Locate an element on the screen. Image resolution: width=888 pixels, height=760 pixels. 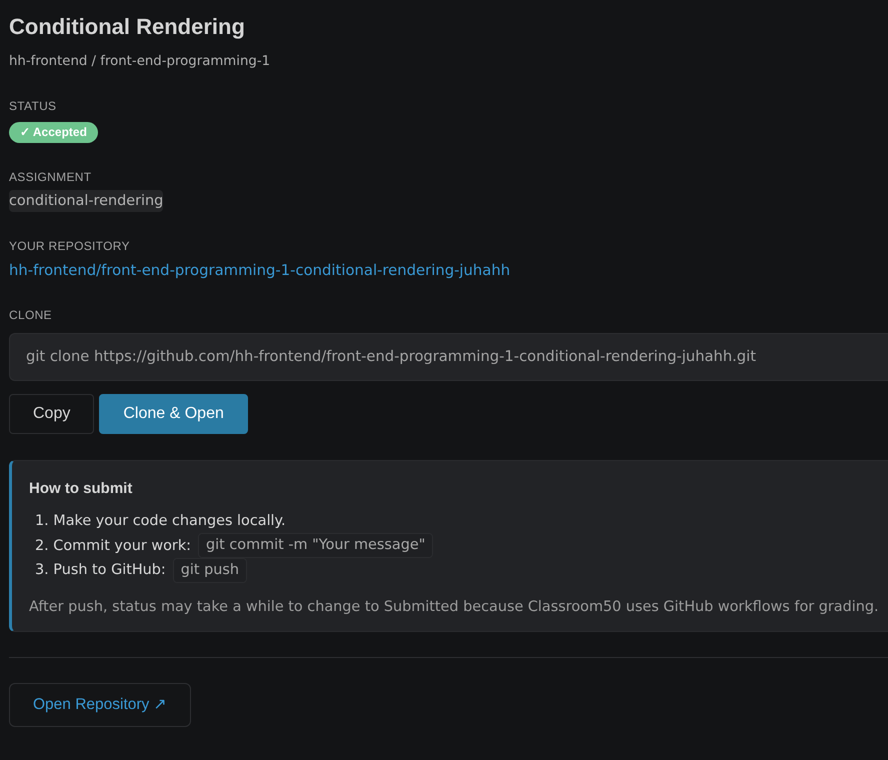
code-snippet: git push is located at coordinates (210, 570).